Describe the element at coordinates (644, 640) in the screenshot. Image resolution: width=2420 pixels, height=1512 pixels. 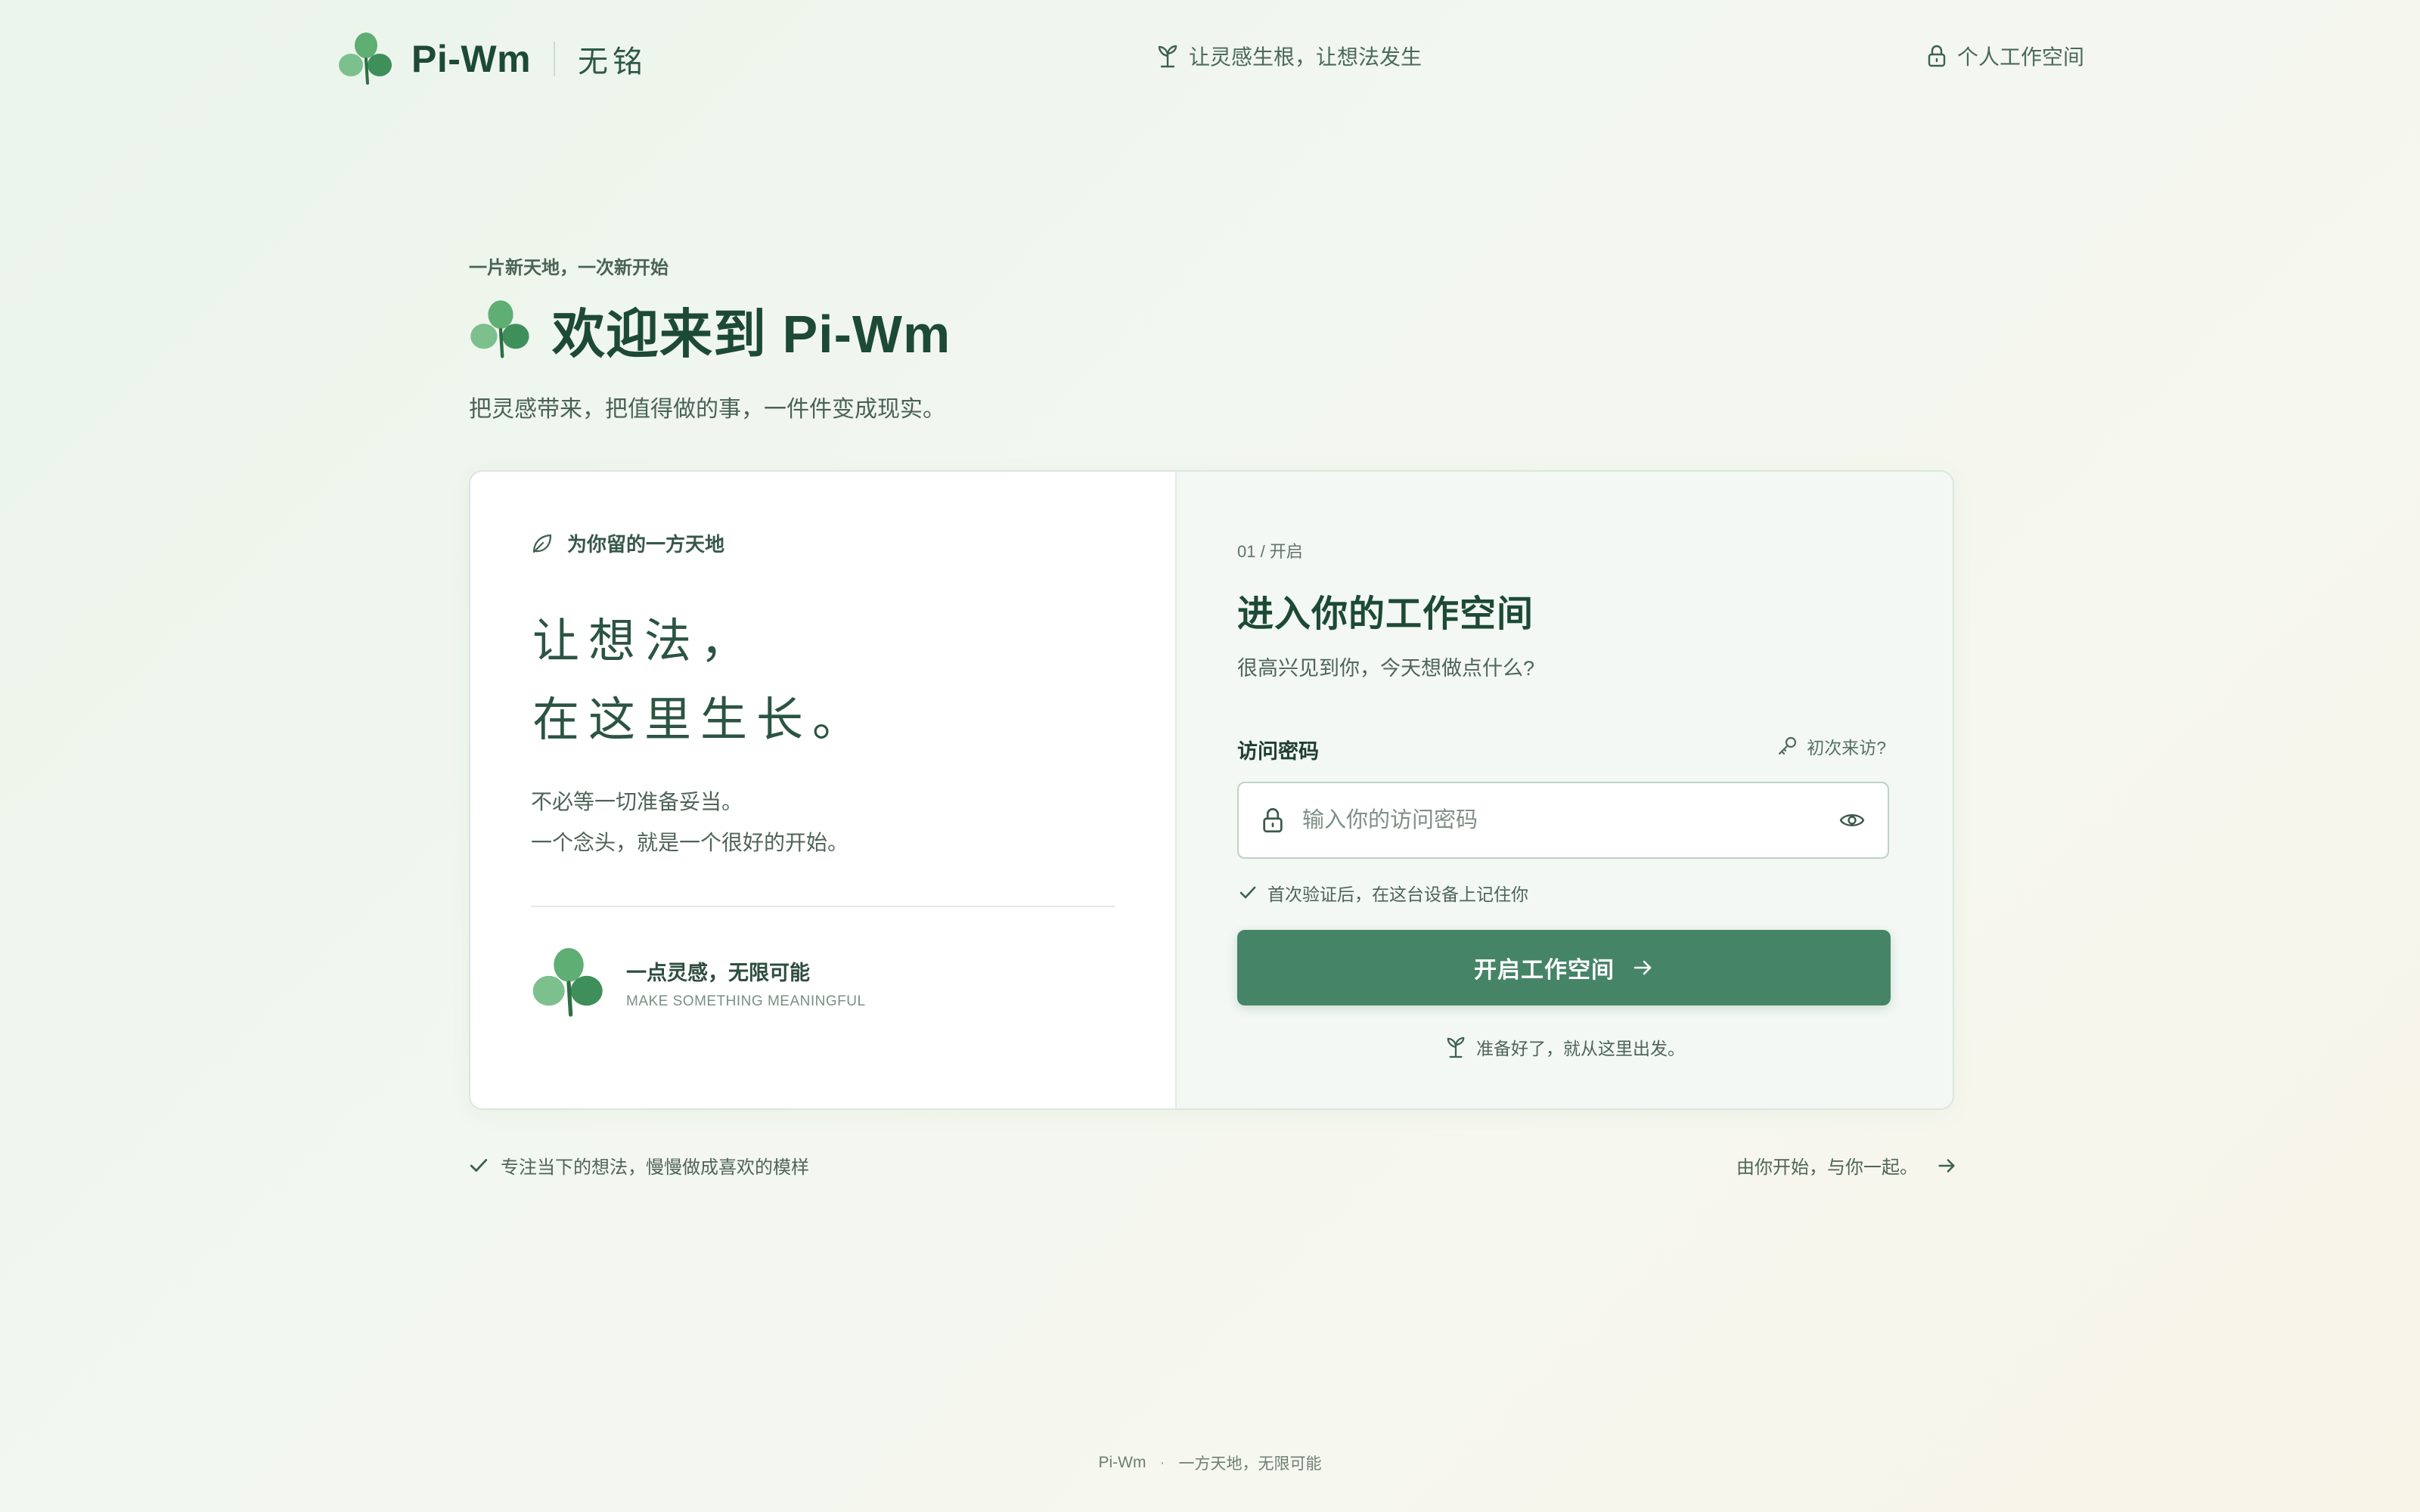
I see `poem-line-1: 让想法，` at that location.